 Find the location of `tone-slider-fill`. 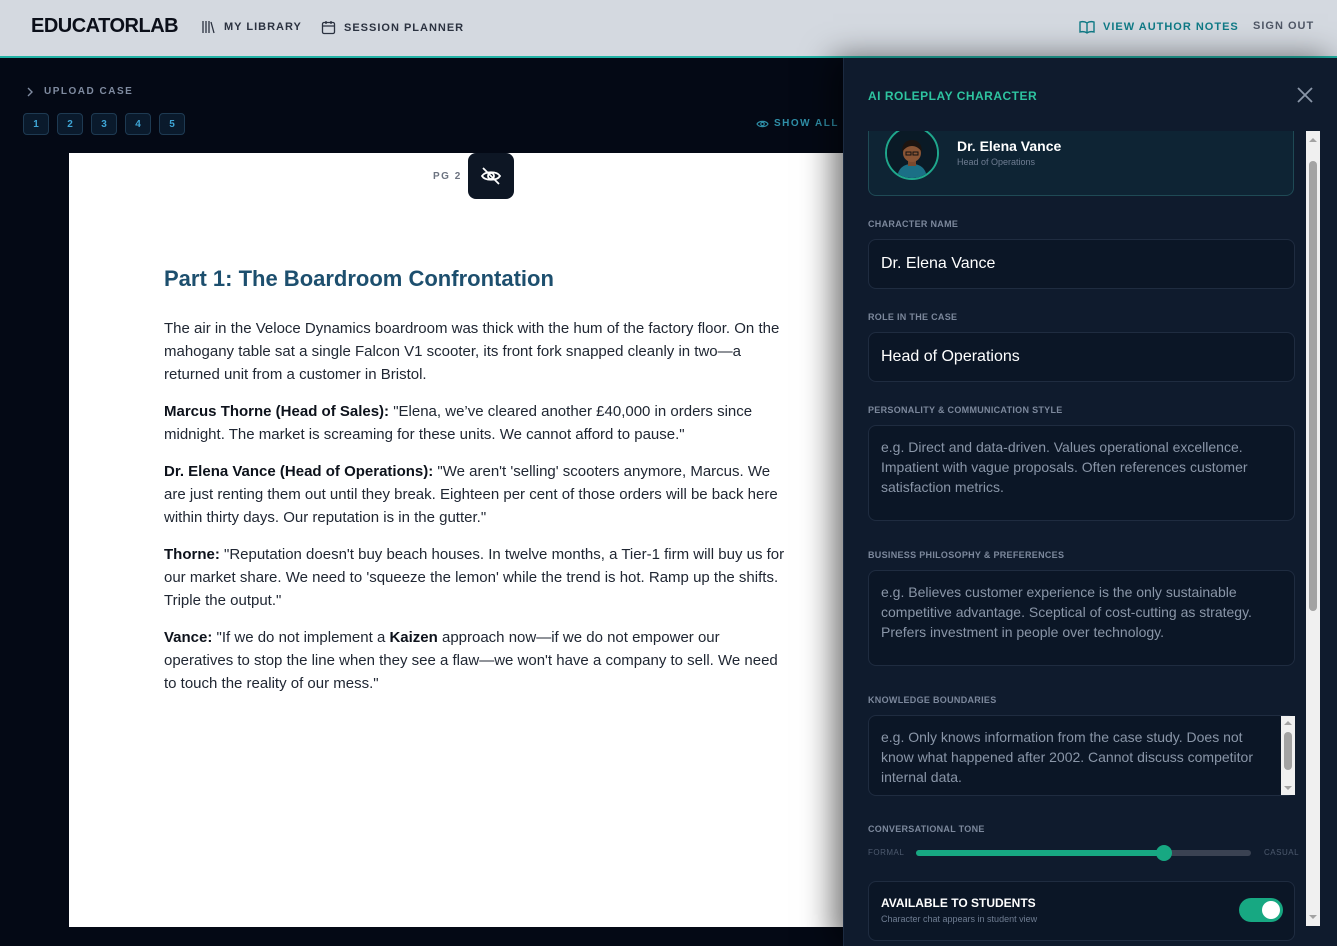

tone-slider-fill is located at coordinates (1040, 853).